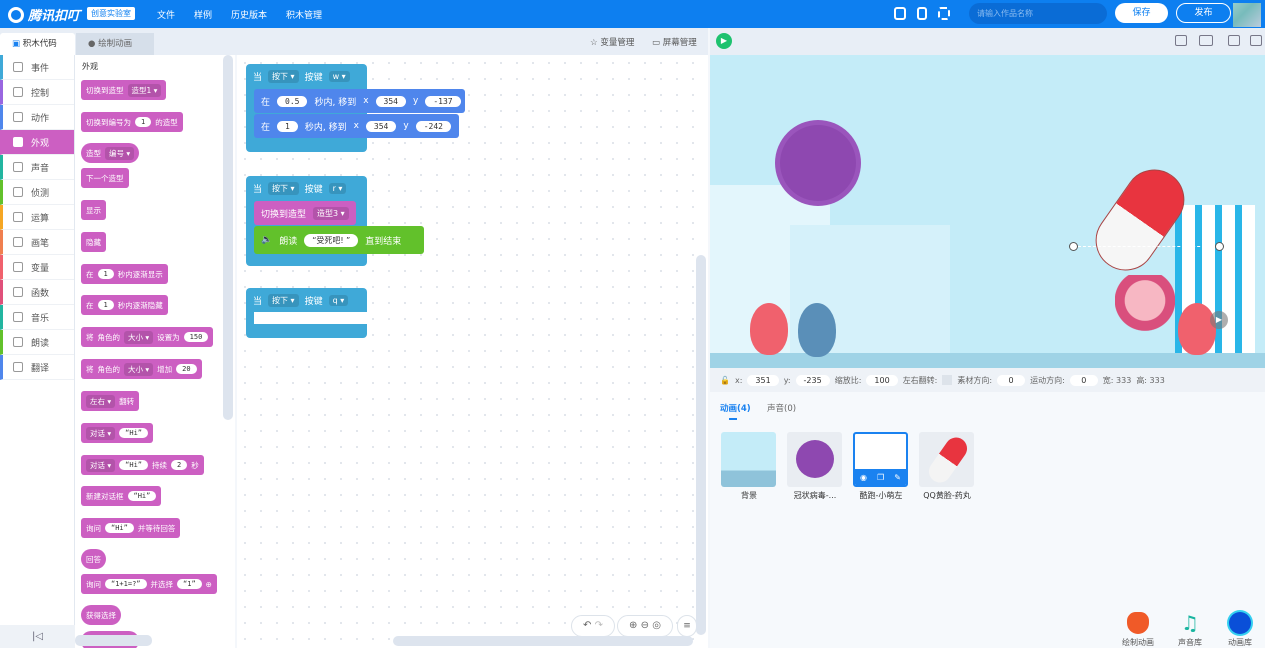 The height and width of the screenshot is (648, 1265). Describe the element at coordinates (37, 367) in the screenshot. I see `category-12: 翻译` at that location.